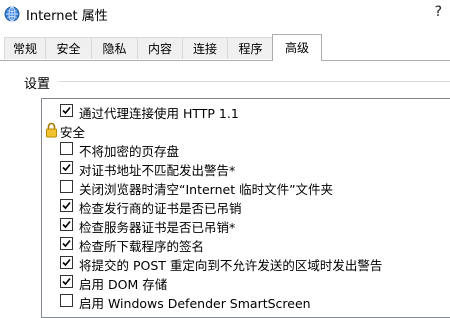  Describe the element at coordinates (246, 111) in the screenshot. I see `setting-http11-proxy: 通过代理连接使用 HTTP 1.1` at that location.